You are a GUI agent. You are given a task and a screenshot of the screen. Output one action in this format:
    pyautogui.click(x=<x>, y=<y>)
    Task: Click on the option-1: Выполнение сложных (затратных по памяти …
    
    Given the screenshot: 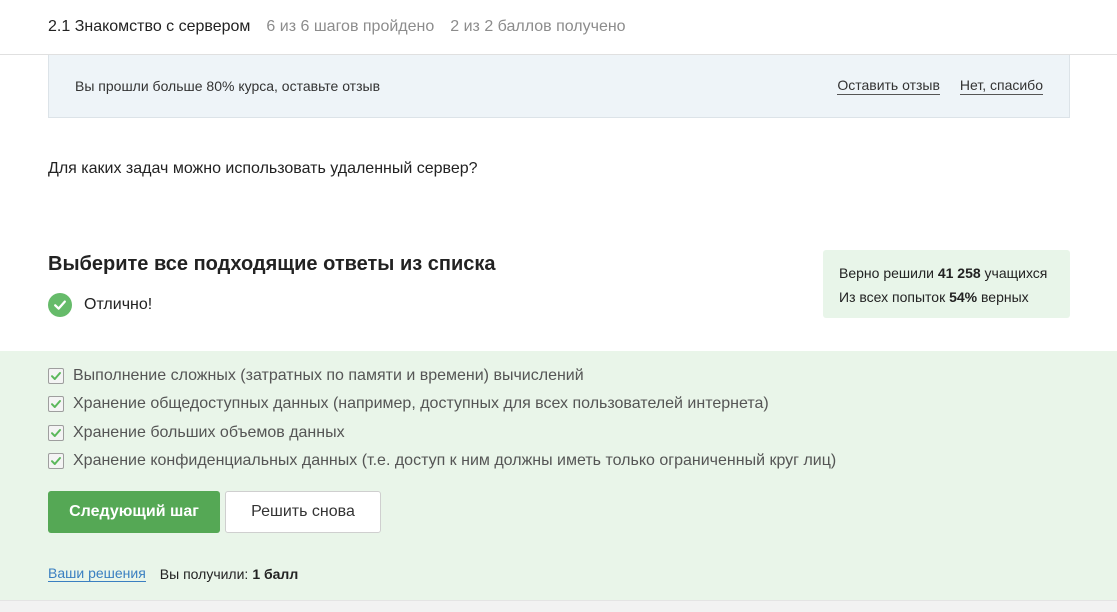 What is the action you would take?
    pyautogui.click(x=316, y=376)
    